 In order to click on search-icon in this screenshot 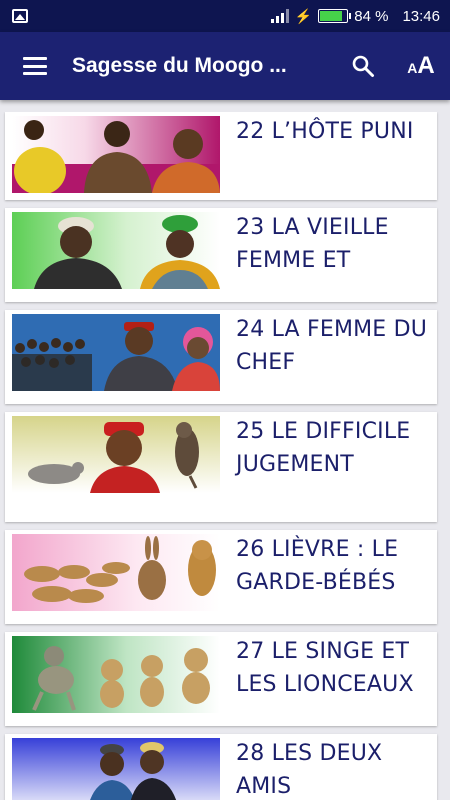, I will do `click(363, 66)`.